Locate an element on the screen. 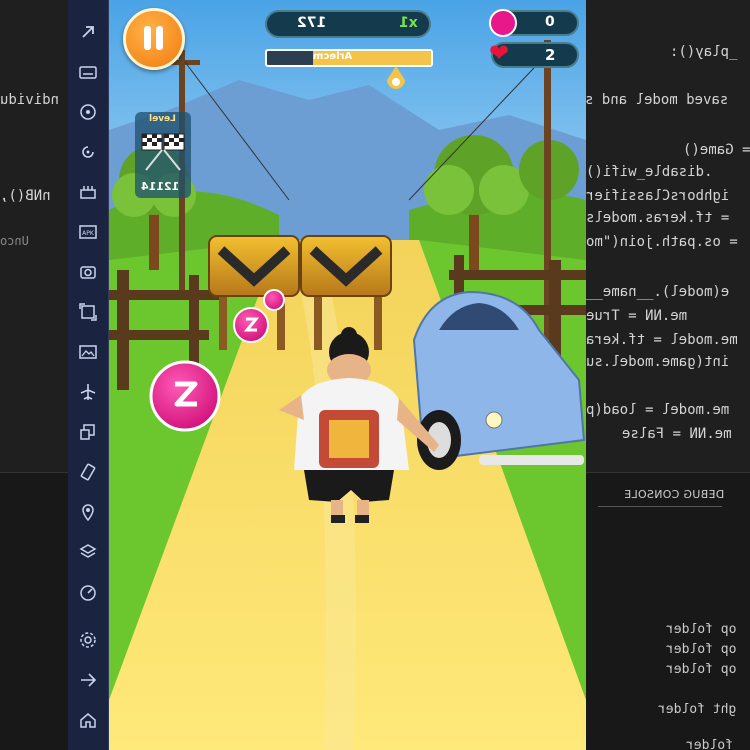 This screenshot has width=750, height=750. progress-marker-icon is located at coordinates (396, 79).